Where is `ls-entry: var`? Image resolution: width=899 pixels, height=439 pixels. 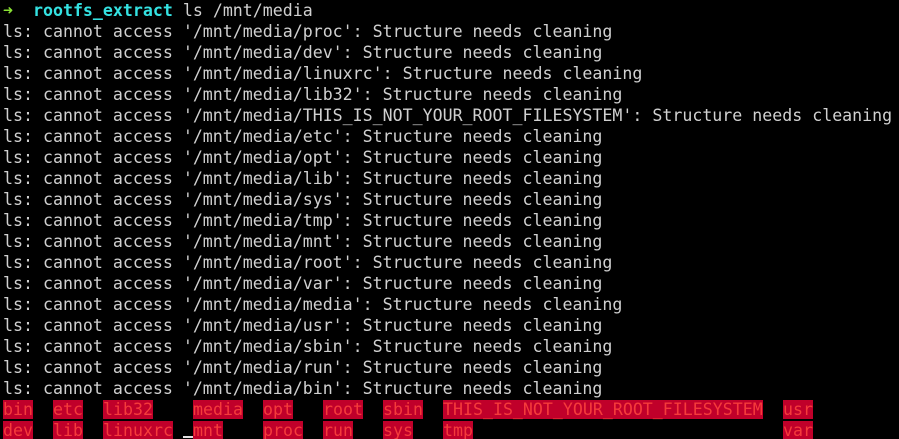
ls-entry: var is located at coordinates (798, 430).